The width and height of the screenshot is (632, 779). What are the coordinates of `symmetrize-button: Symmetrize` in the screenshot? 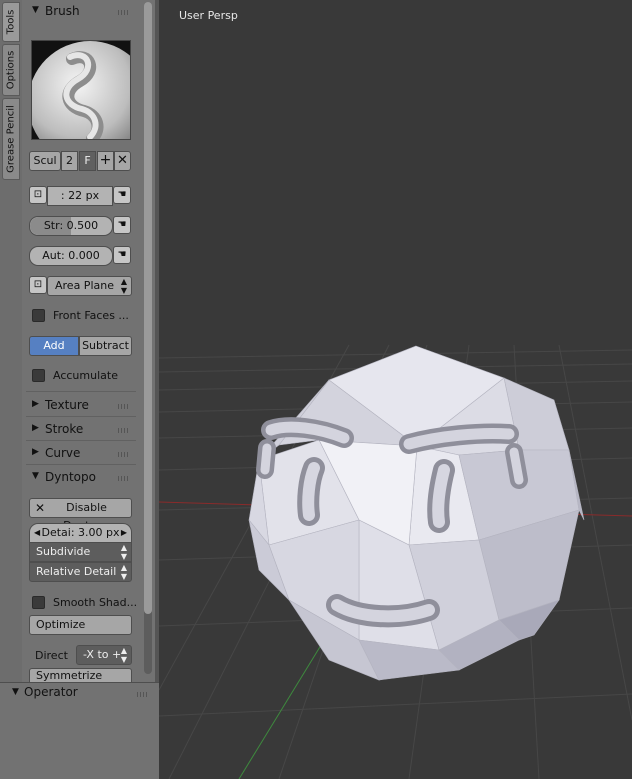 It's located at (80, 675).